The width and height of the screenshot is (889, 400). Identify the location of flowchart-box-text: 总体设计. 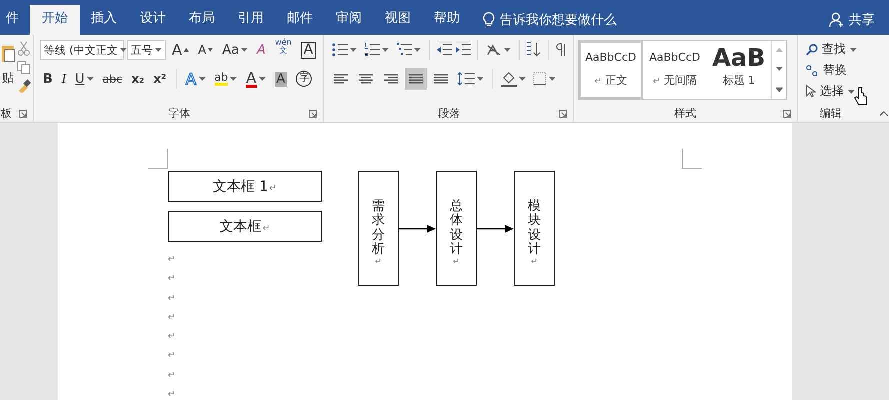
(456, 229).